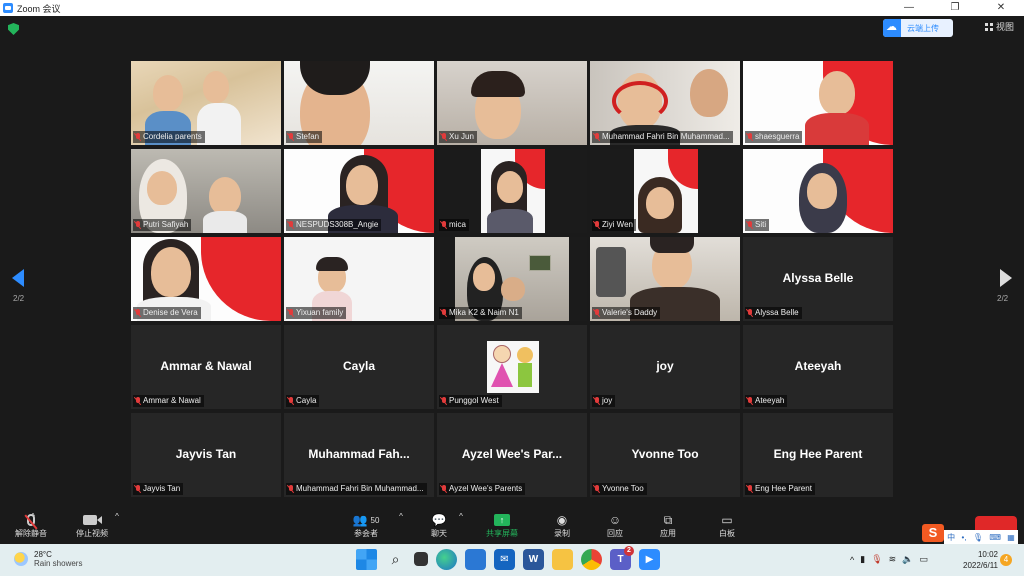 Image resolution: width=1024 pixels, height=576 pixels. I want to click on participant-tile: Eng Hee Parent Eng Hee Parent, so click(818, 455).